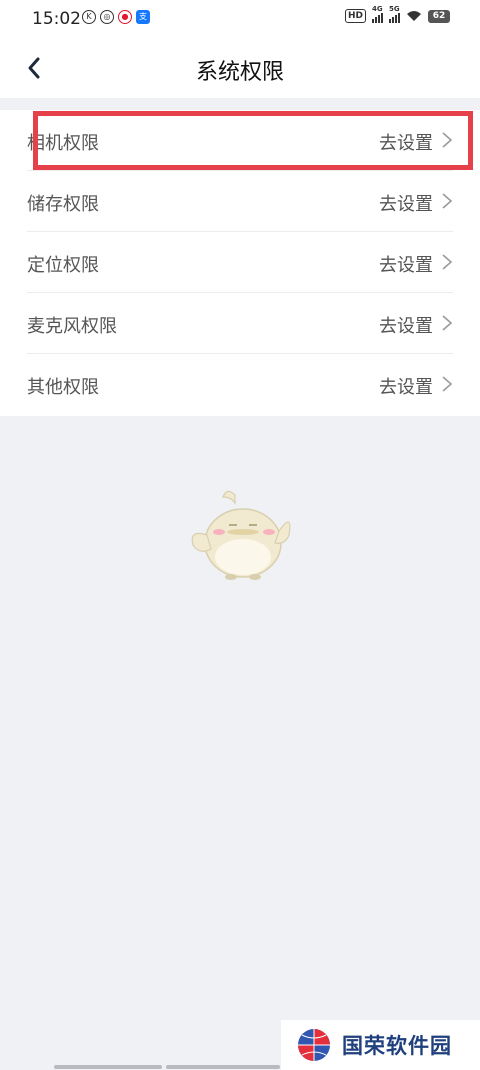 This screenshot has height=1070, width=480. What do you see at coordinates (223, 1067) in the screenshot?
I see `gesture-bar-right` at bounding box center [223, 1067].